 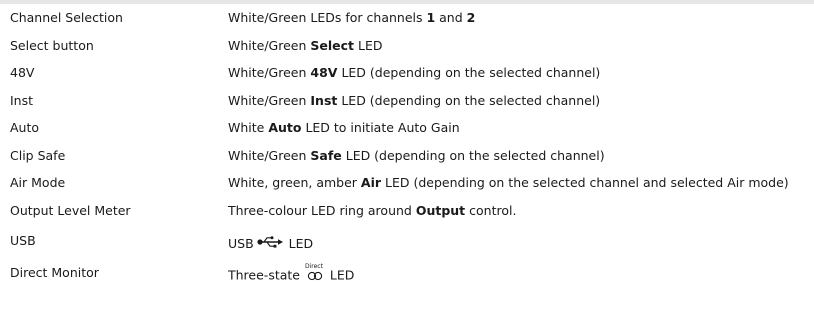 What do you see at coordinates (22, 100) in the screenshot?
I see `feature-name: Inst` at bounding box center [22, 100].